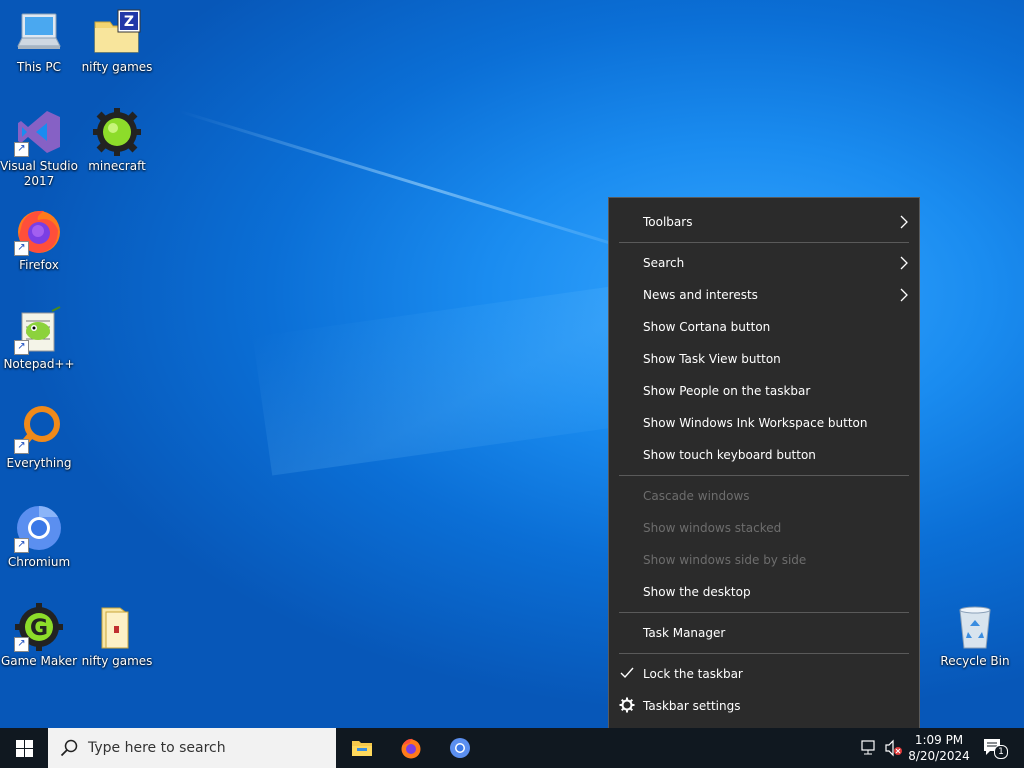 The width and height of the screenshot is (1024, 768). I want to click on desktop-icon-label: This PC, so click(39, 67).